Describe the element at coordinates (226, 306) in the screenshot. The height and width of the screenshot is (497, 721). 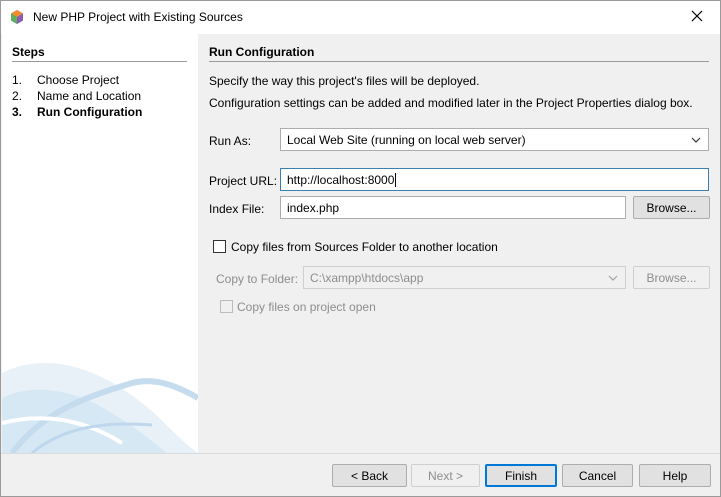
I see `copy-on-open-checkbox` at that location.